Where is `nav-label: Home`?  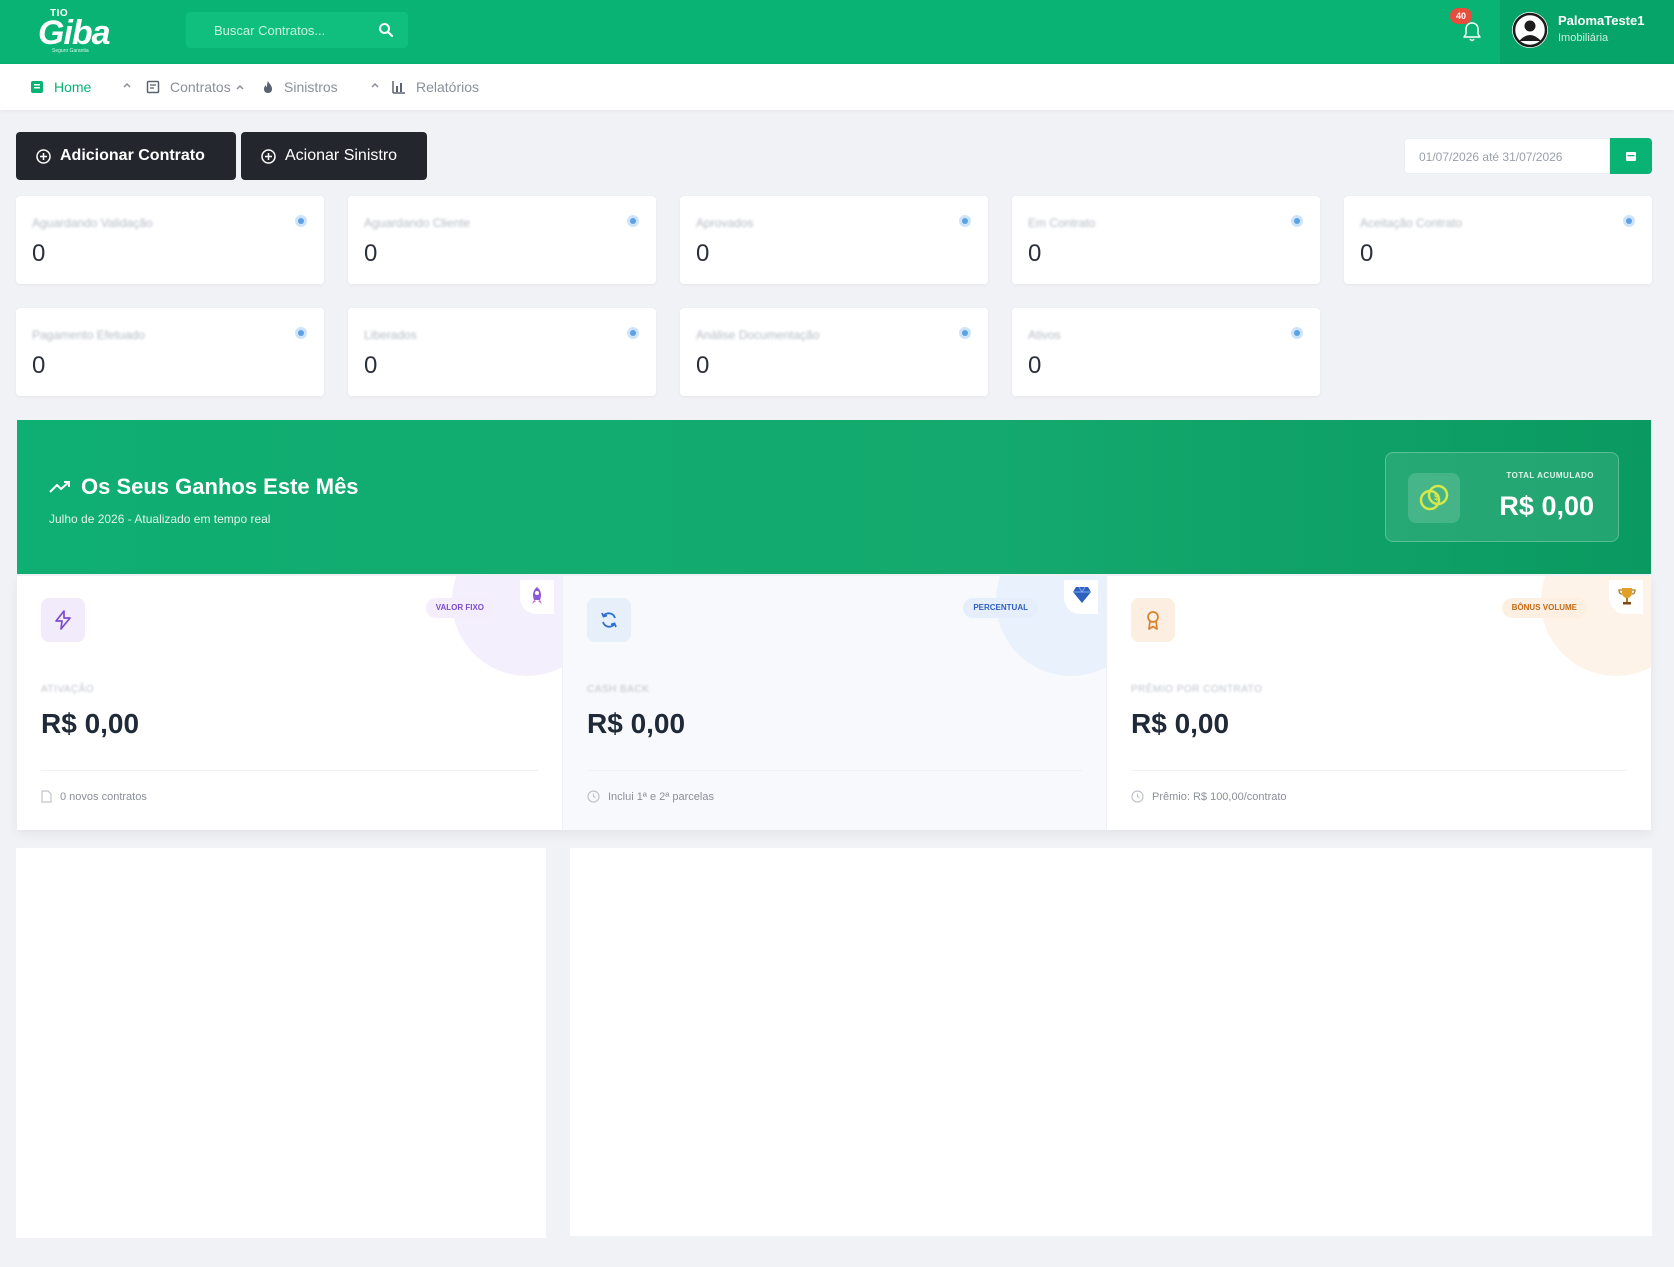 nav-label: Home is located at coordinates (73, 87).